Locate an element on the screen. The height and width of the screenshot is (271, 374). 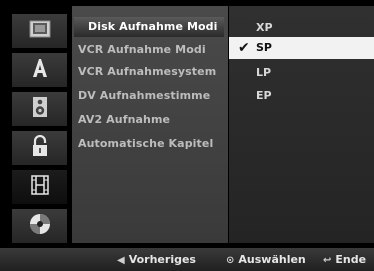
sidebar-item-language is located at coordinates (39, 70).